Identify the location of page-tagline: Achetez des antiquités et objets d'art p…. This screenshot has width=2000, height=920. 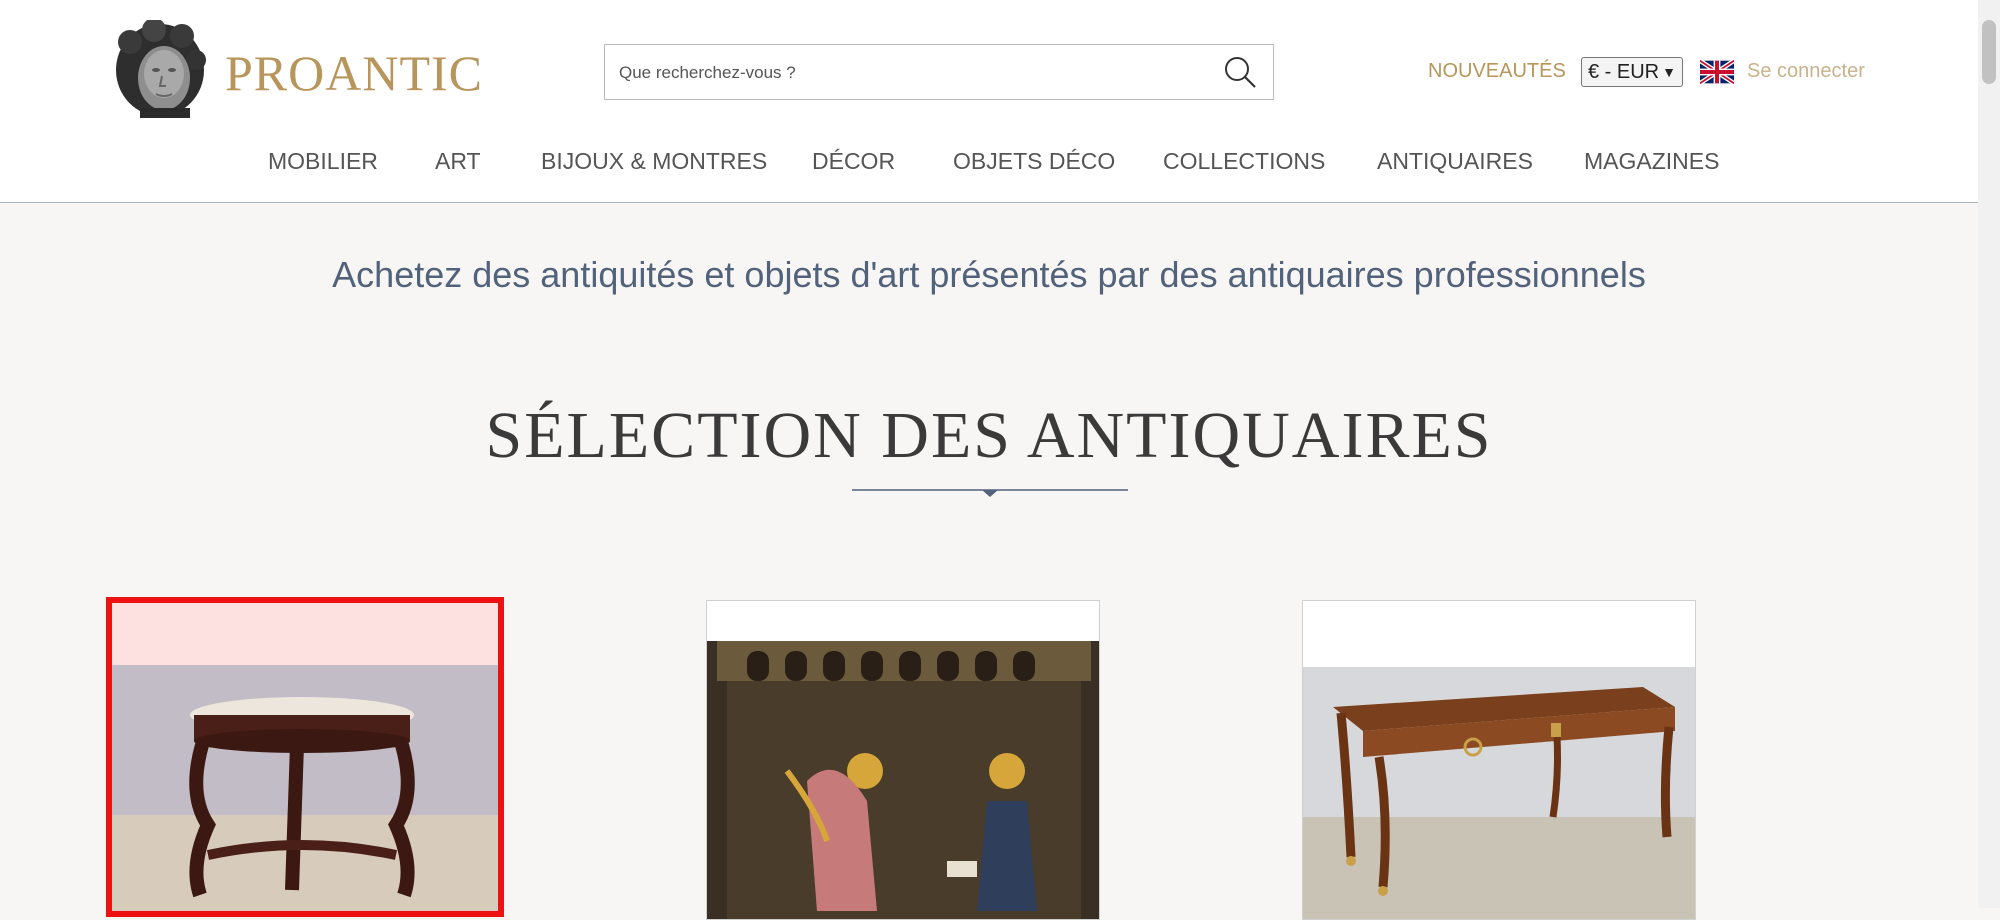
(989, 274).